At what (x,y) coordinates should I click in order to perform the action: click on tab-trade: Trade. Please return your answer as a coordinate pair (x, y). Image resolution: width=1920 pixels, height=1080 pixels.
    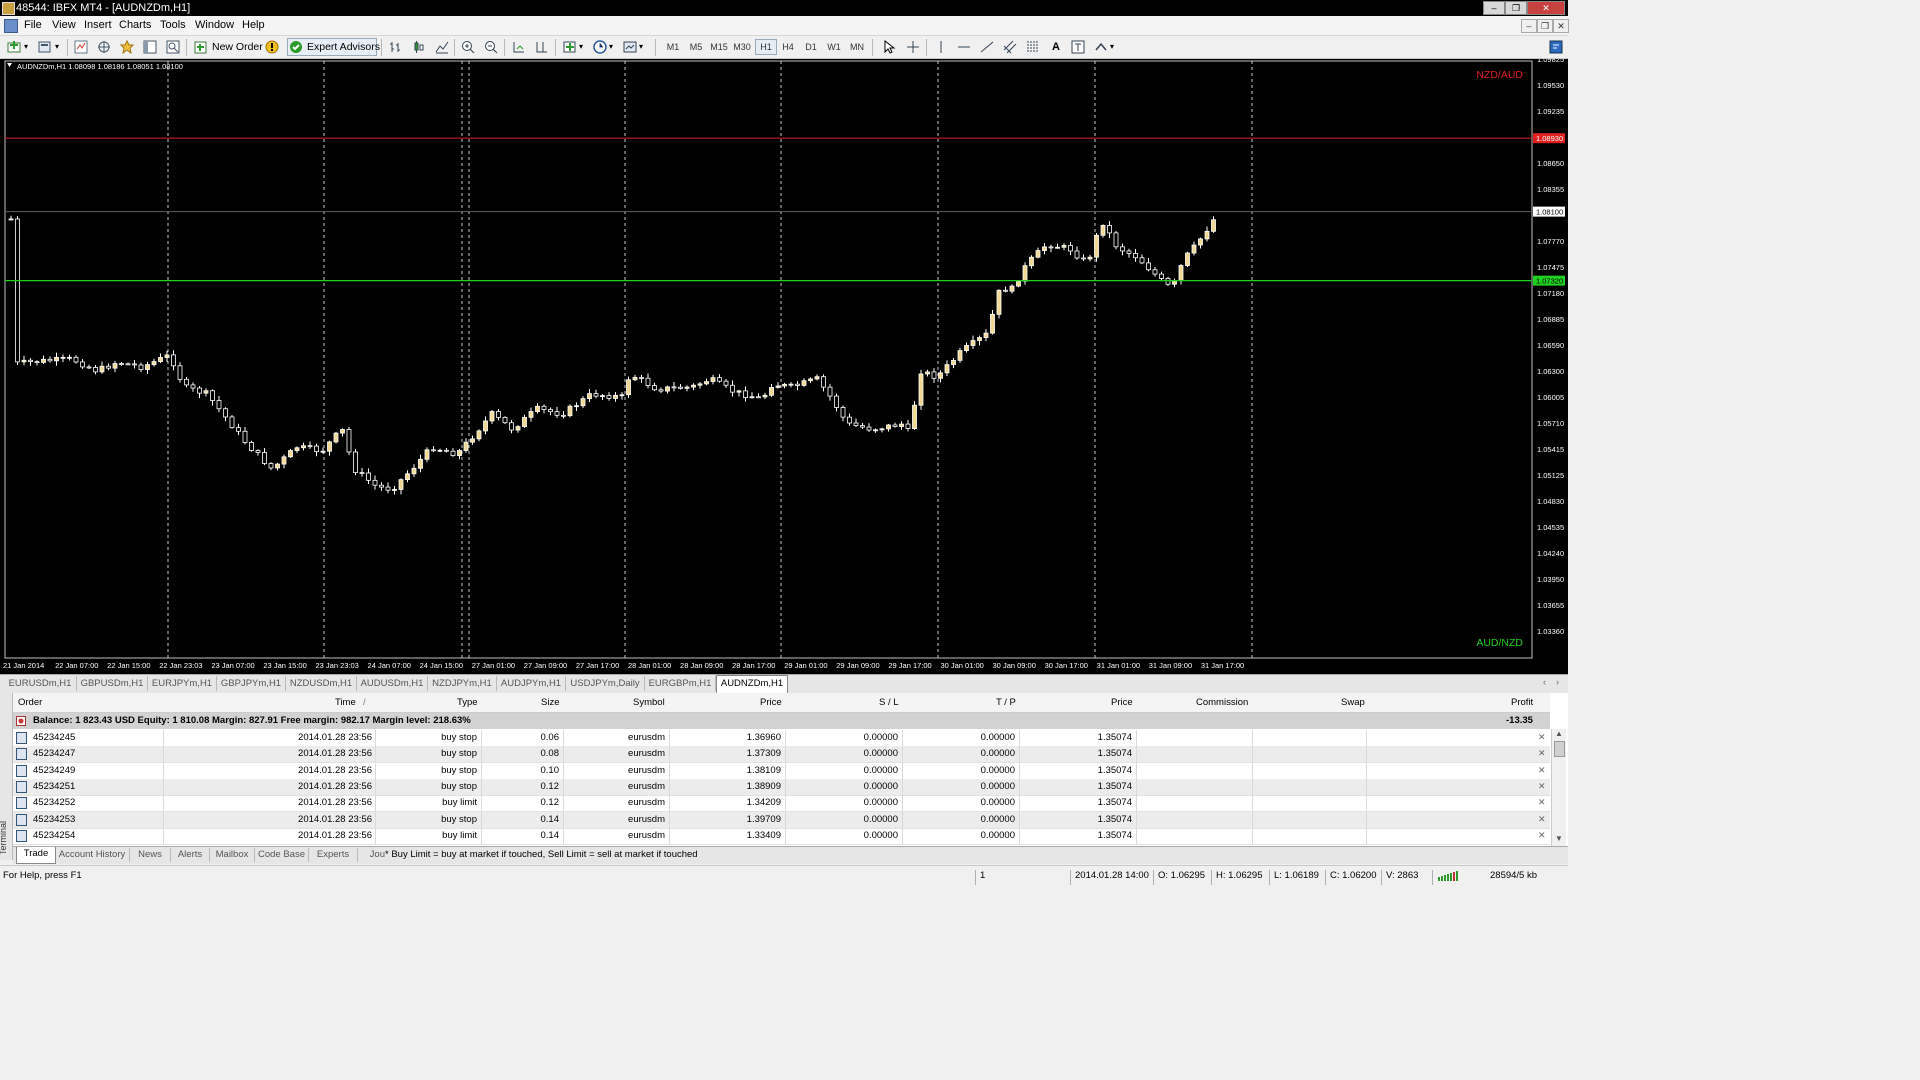
    Looking at the image, I should click on (36, 855).